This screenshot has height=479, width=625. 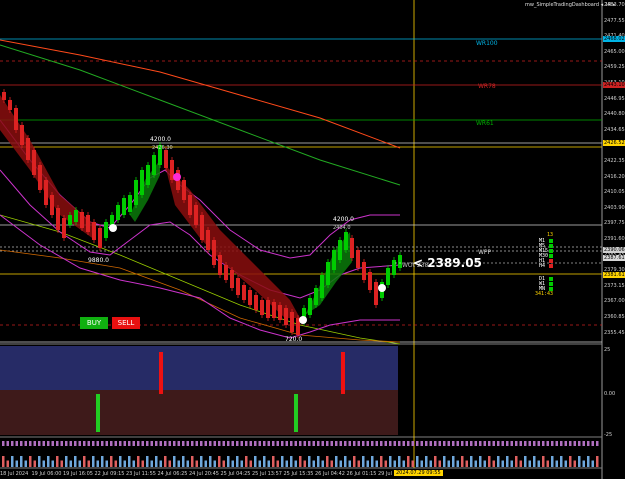 What do you see at coordinates (141, 474) in the screenshot?
I see `time-tick-label: 23 Jul 11:55` at bounding box center [141, 474].